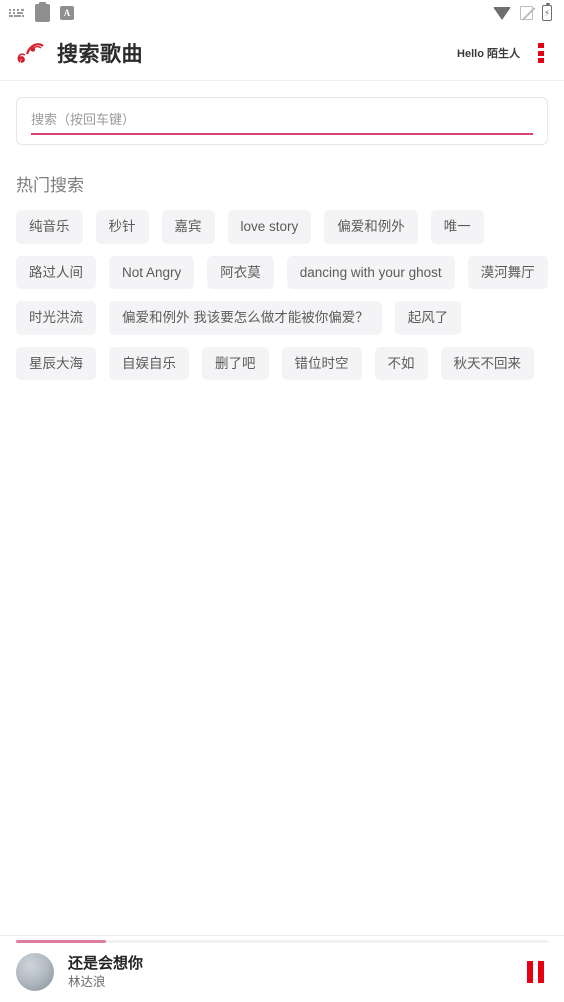 The width and height of the screenshot is (564, 1002). Describe the element at coordinates (282, 53) in the screenshot. I see `app-header: ♪ 搜索歌曲 Hello 陌生人` at that location.